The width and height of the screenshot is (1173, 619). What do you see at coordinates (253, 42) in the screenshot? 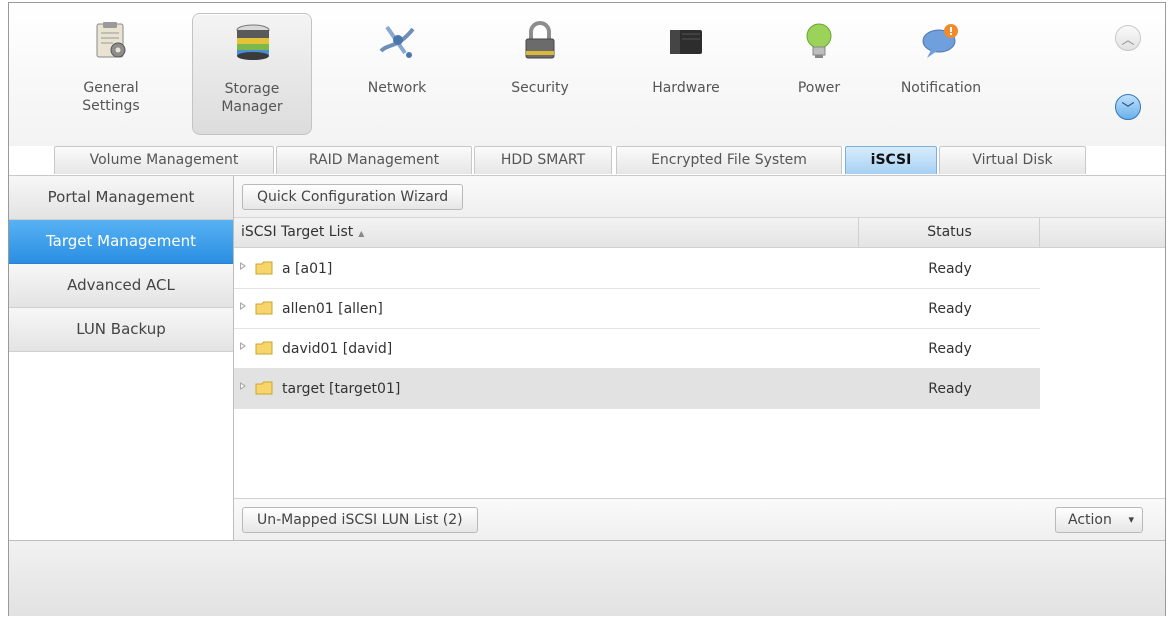
I see `storage-manager-icon` at bounding box center [253, 42].